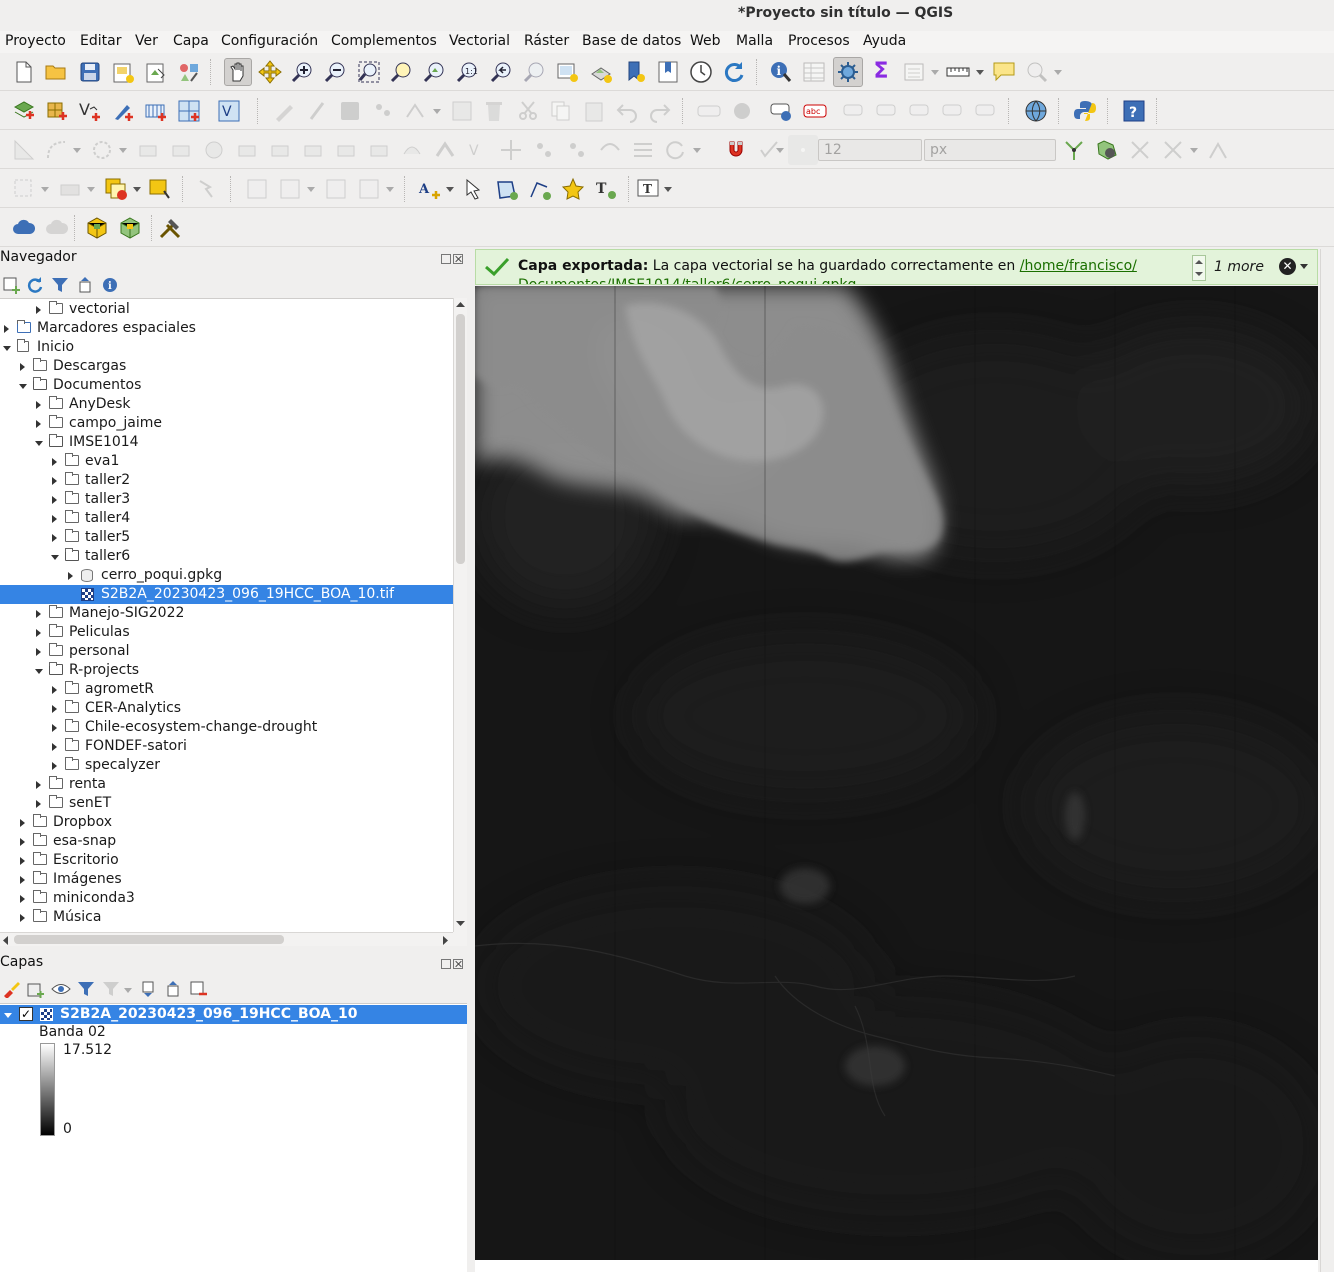 The image size is (1334, 1272). What do you see at coordinates (460, 924) in the screenshot?
I see `scroll-down-icon` at bounding box center [460, 924].